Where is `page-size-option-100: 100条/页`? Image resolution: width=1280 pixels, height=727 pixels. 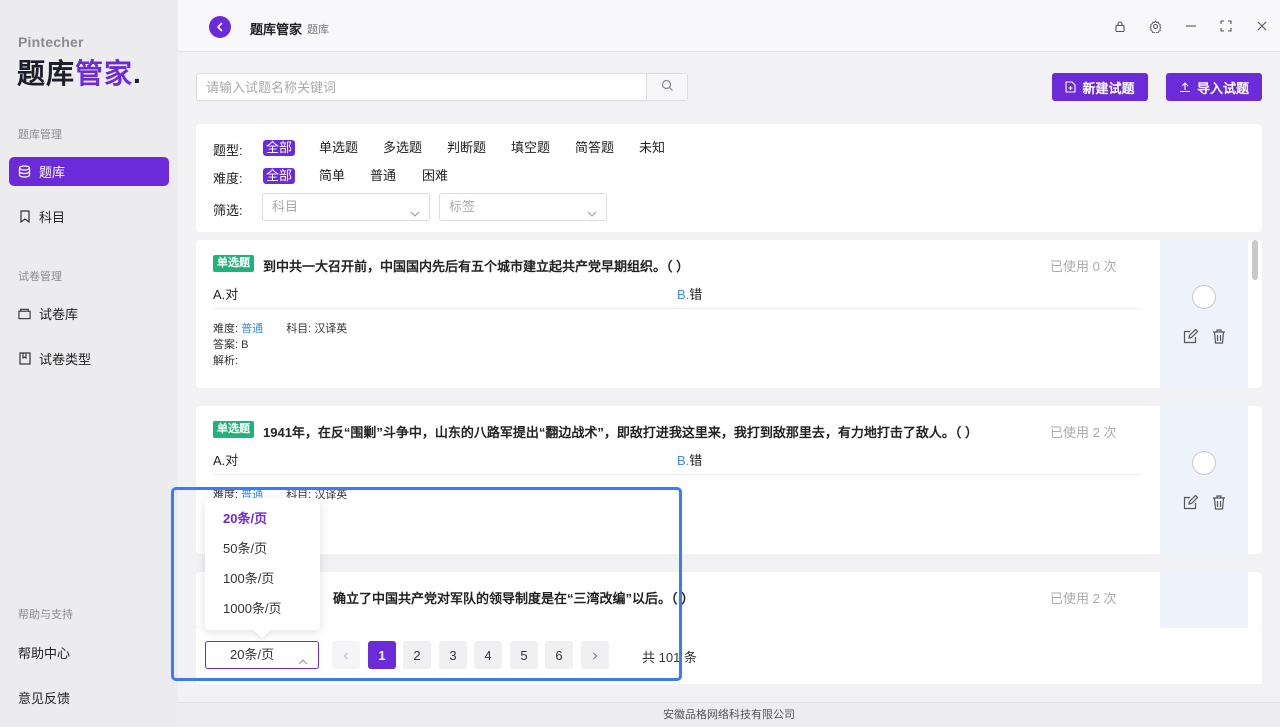 page-size-option-100: 100条/页 is located at coordinates (262, 579).